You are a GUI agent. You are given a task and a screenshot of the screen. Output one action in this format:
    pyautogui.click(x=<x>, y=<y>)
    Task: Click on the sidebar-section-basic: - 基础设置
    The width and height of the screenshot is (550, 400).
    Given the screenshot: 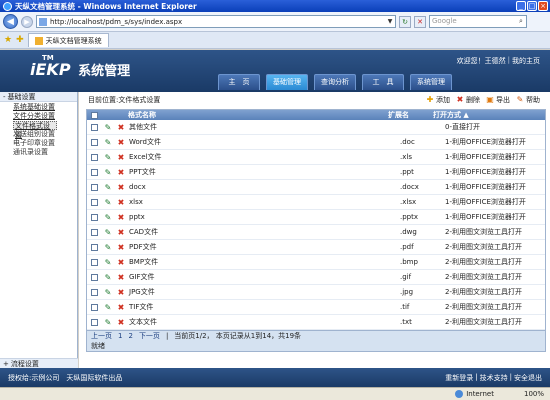 What is the action you would take?
    pyautogui.click(x=38, y=97)
    